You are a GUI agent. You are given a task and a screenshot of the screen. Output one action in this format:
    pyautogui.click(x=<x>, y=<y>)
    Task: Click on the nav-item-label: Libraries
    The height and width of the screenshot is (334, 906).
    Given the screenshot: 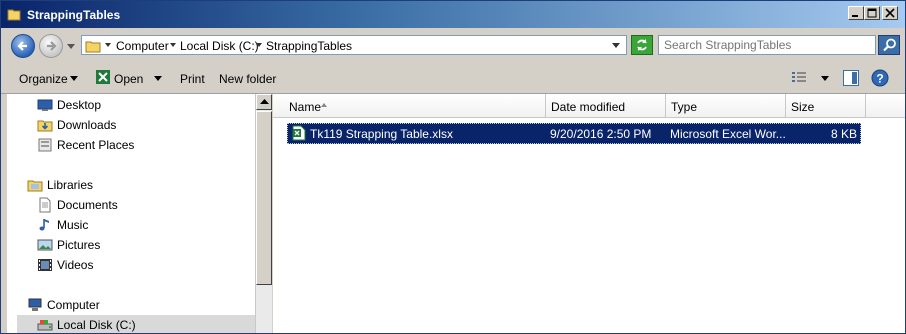 What is the action you would take?
    pyautogui.click(x=70, y=185)
    